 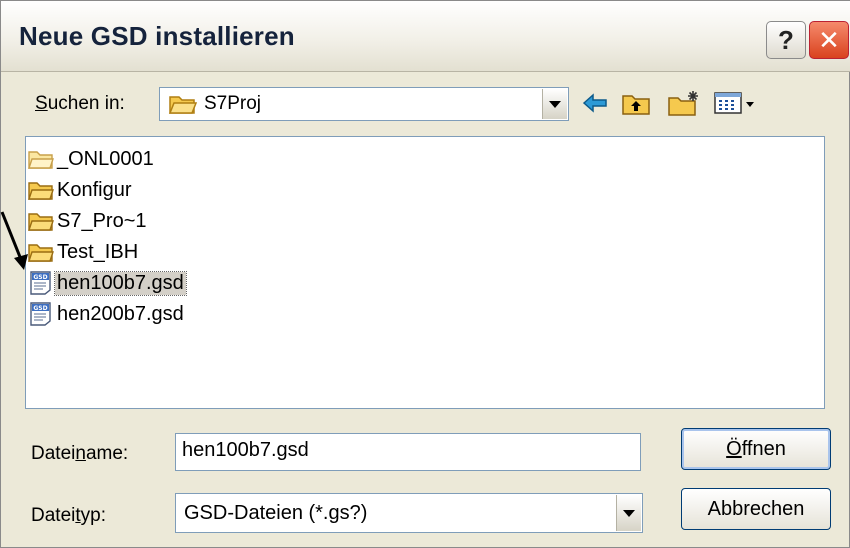 I want to click on up-folder-icon, so click(x=636, y=105).